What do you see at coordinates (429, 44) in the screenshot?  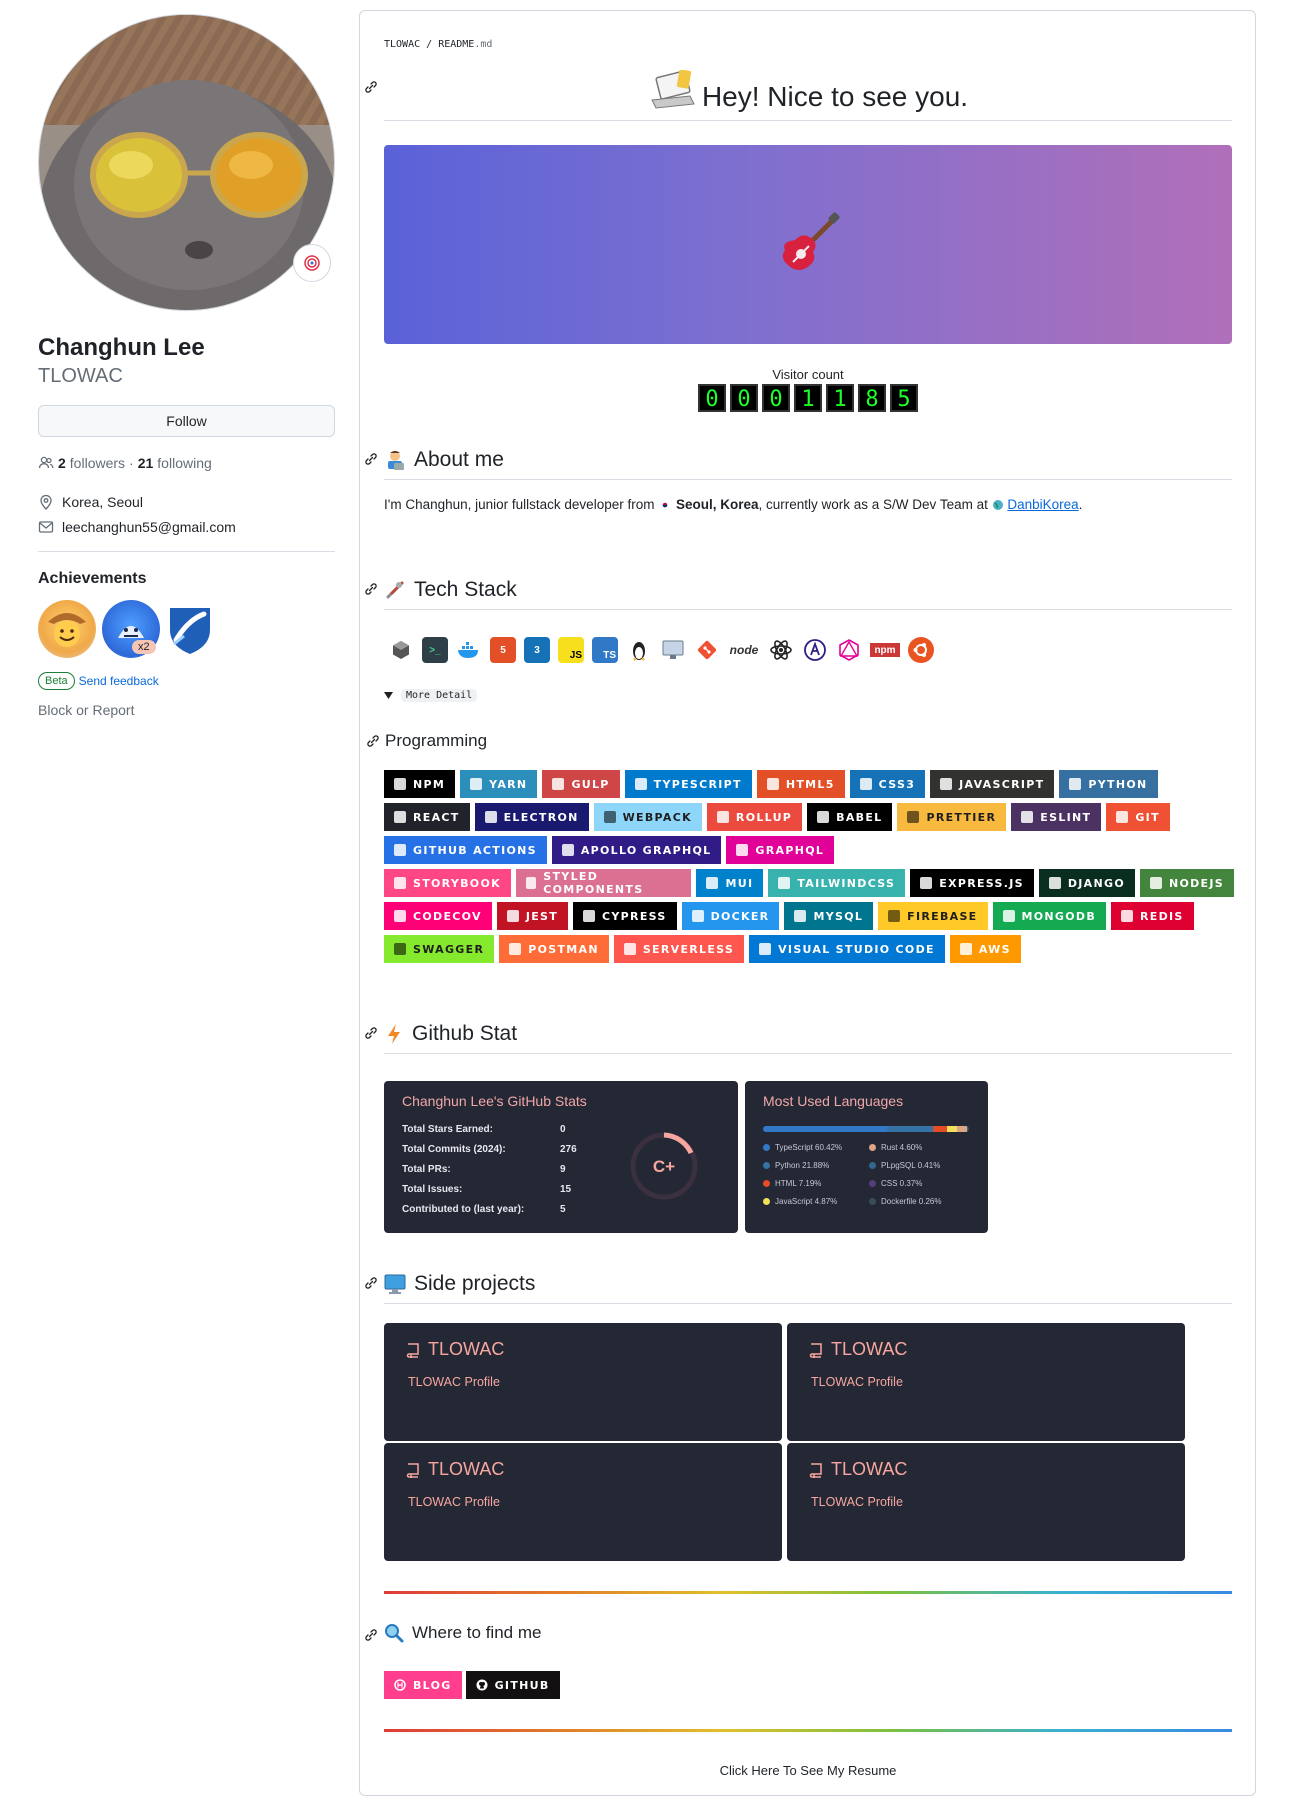 I see `readme-path-sep: /` at bounding box center [429, 44].